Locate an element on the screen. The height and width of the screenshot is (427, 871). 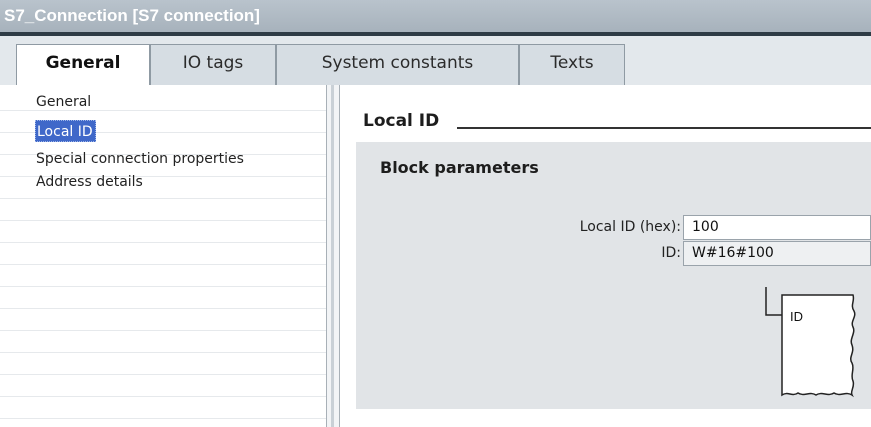
id-label: ID: is located at coordinates (671, 253).